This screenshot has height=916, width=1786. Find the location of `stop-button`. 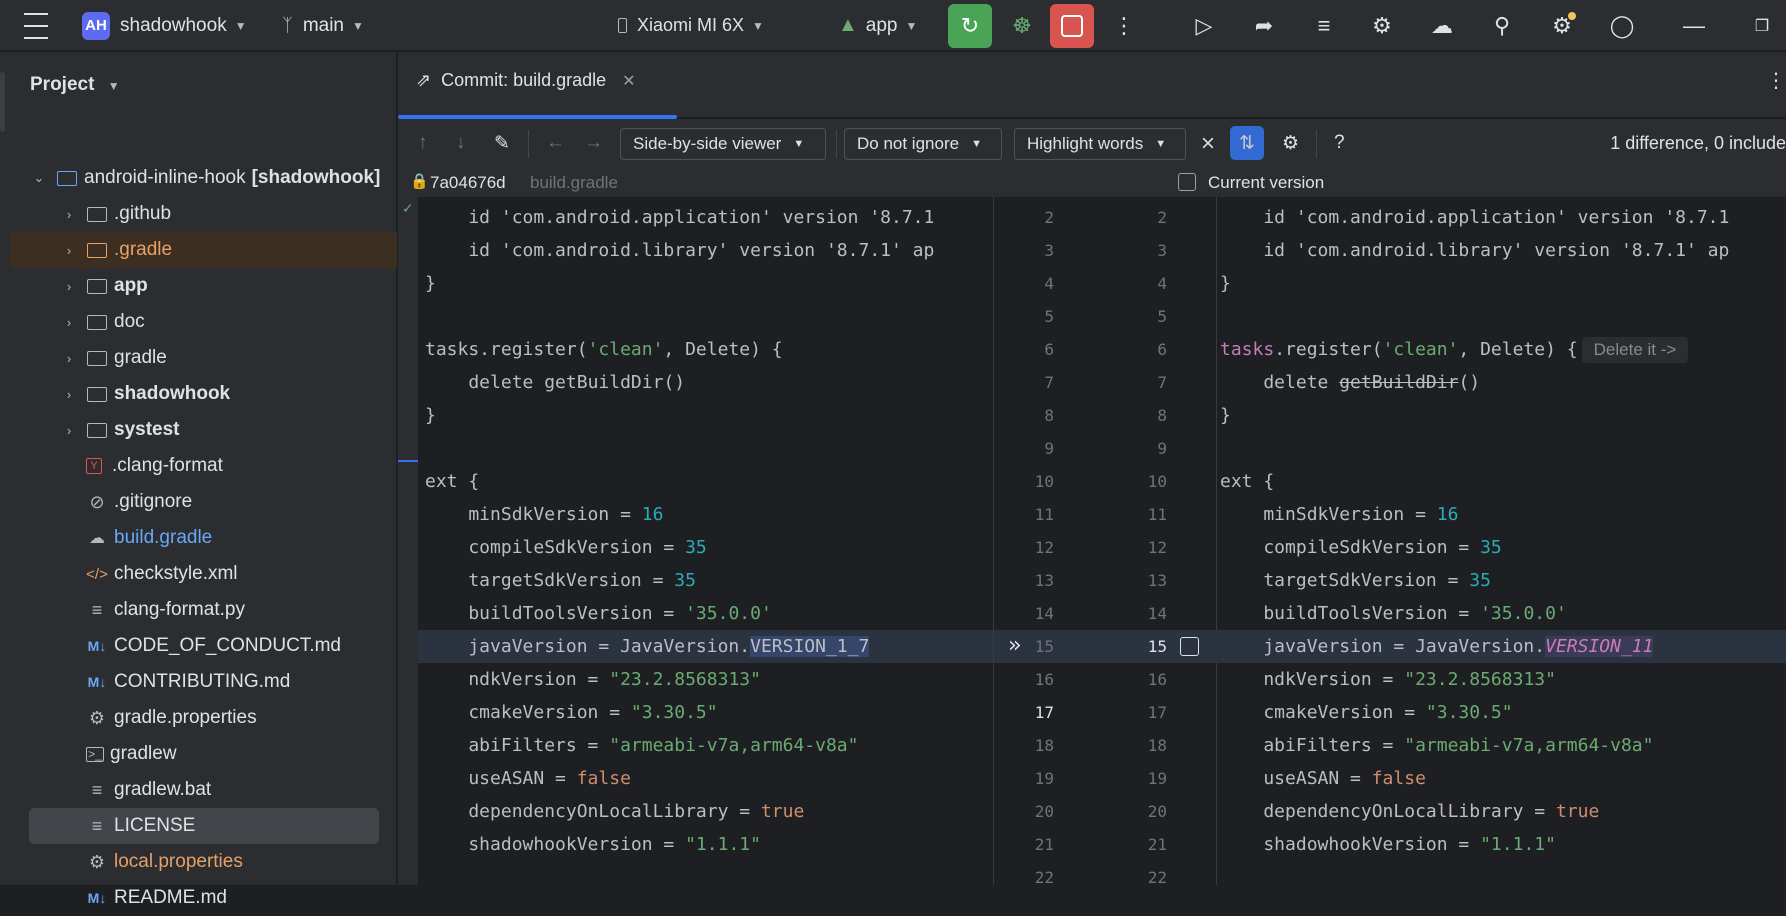

stop-button is located at coordinates (1072, 26).